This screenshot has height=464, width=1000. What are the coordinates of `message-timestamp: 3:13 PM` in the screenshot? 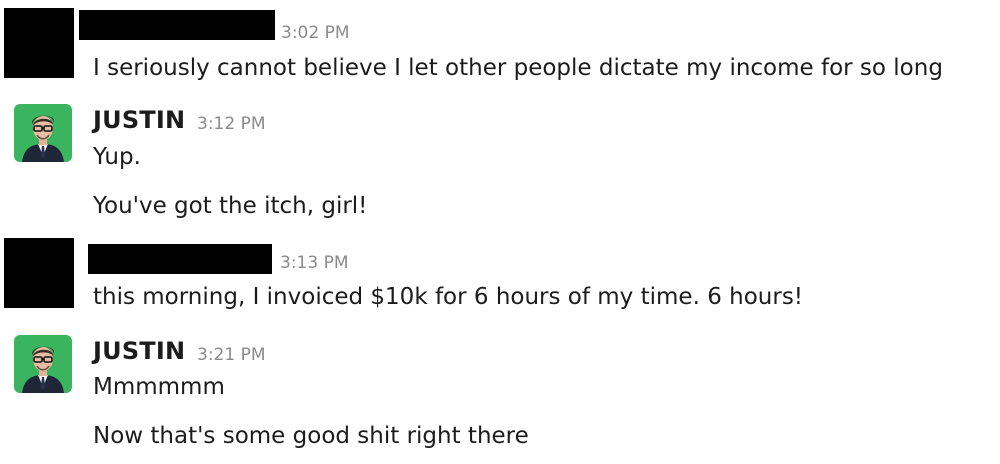 It's located at (314, 263).